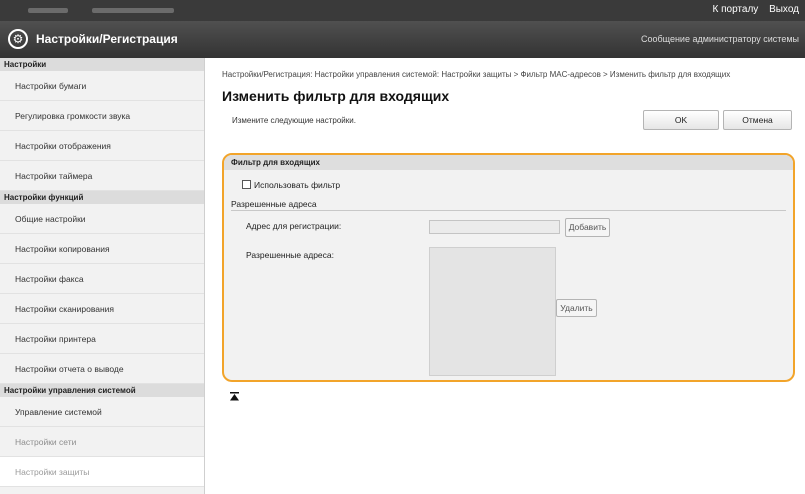  I want to click on sidebar-item-paper: Настройки бумаги, so click(102, 86).